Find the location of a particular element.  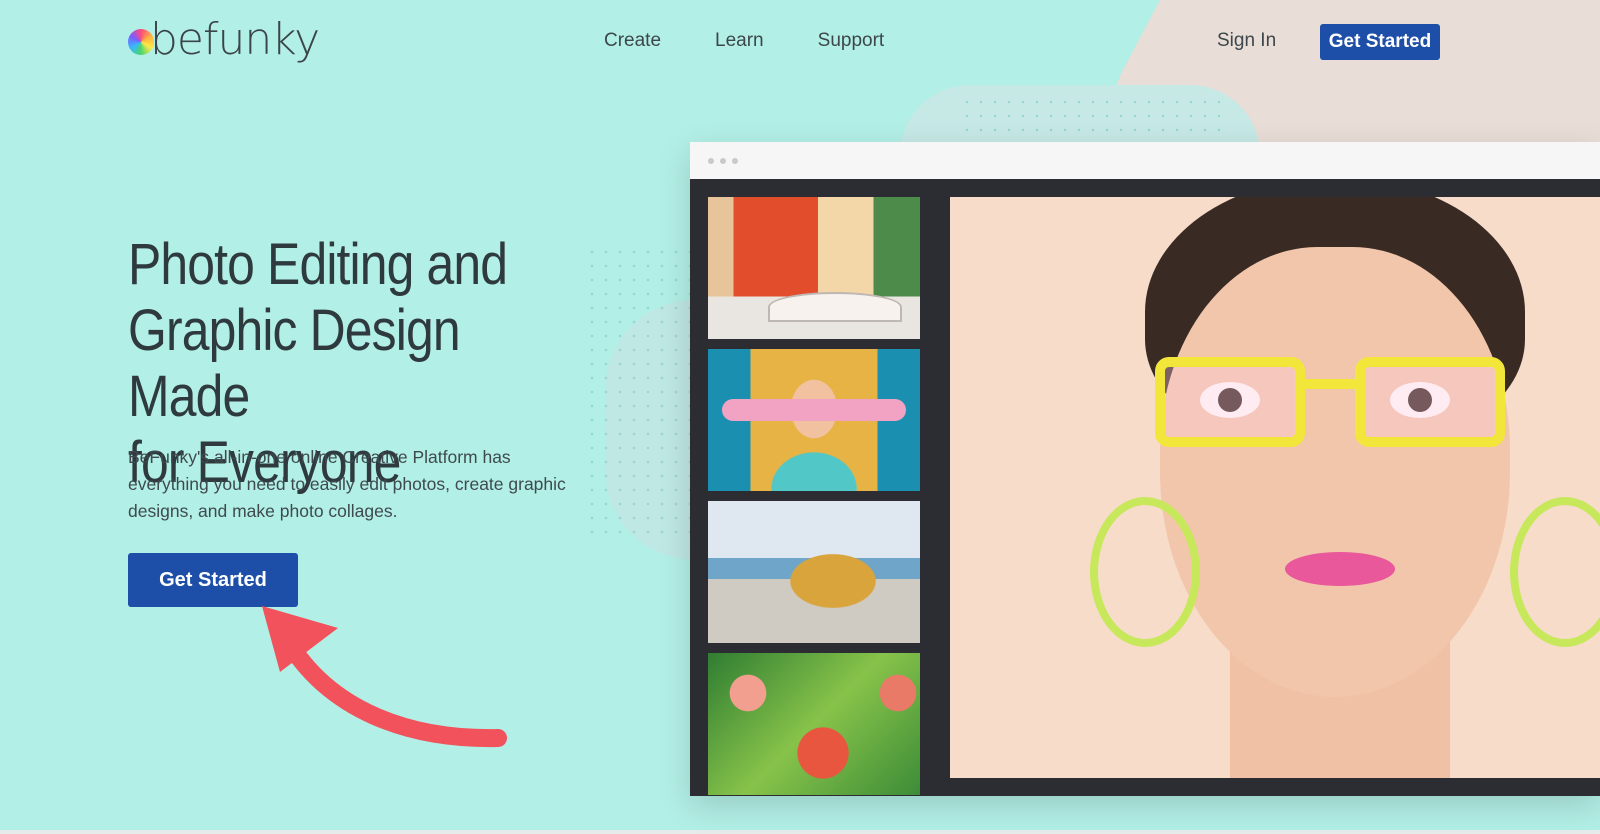

main-nav: Create Learn Support is located at coordinates (744, 41).